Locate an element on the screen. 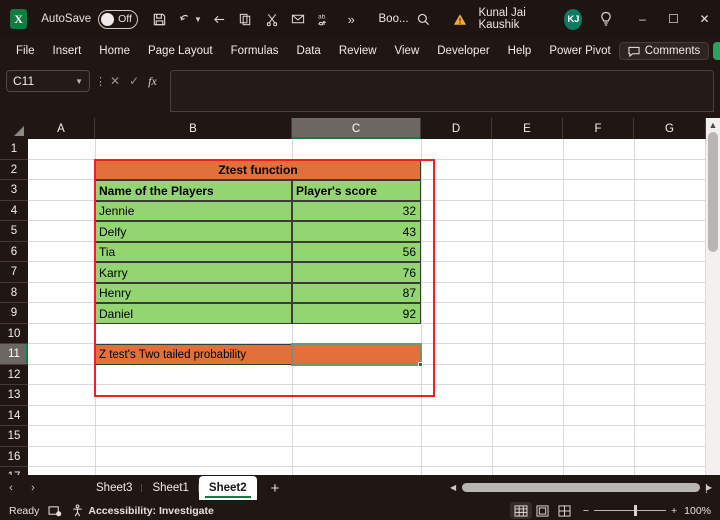 The height and width of the screenshot is (520, 720). spelling-icon: ab is located at coordinates (325, 19).